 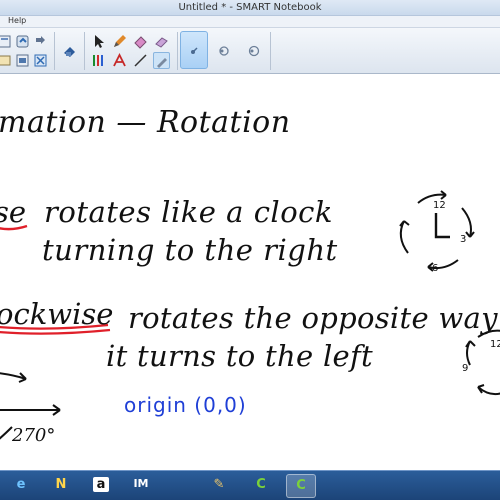 What do you see at coordinates (17, 20) in the screenshot?
I see `menu-help: Help` at bounding box center [17, 20].